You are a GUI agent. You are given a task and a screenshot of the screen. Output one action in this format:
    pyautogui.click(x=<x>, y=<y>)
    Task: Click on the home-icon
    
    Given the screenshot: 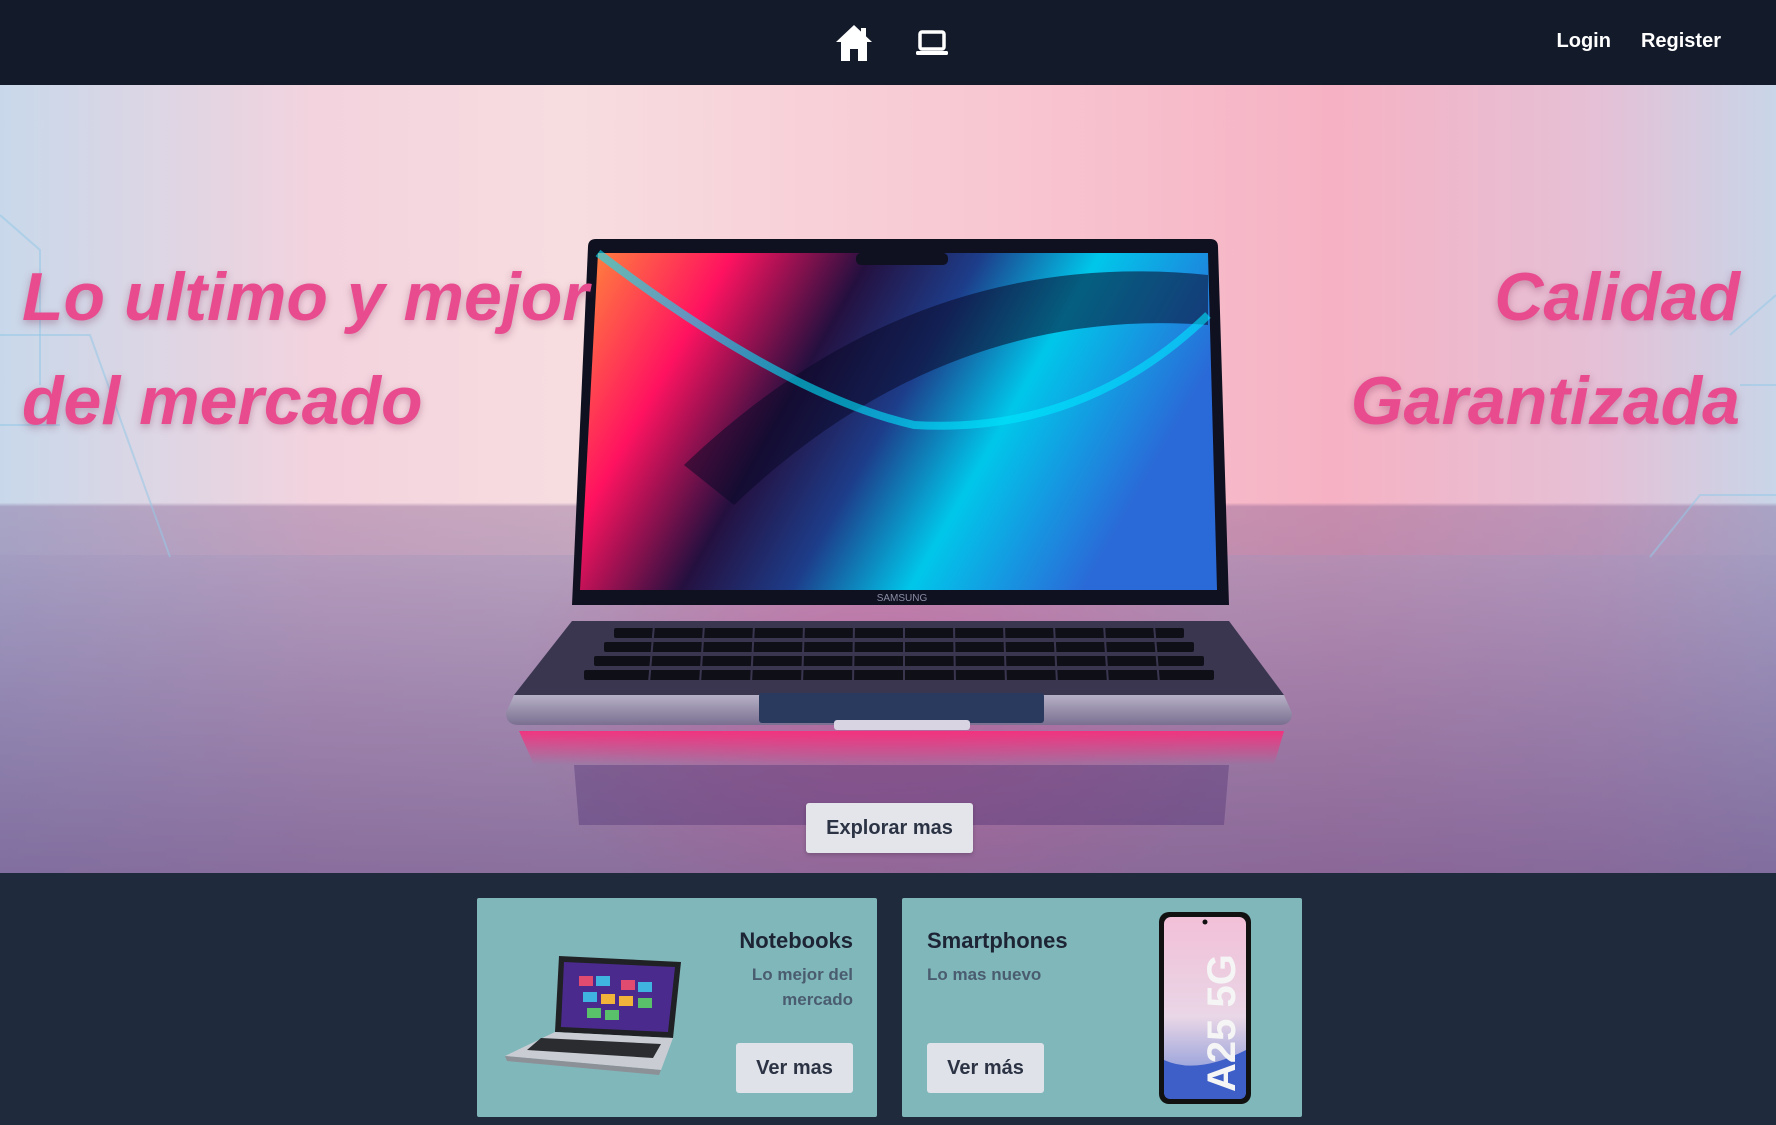 What is the action you would take?
    pyautogui.click(x=854, y=43)
    